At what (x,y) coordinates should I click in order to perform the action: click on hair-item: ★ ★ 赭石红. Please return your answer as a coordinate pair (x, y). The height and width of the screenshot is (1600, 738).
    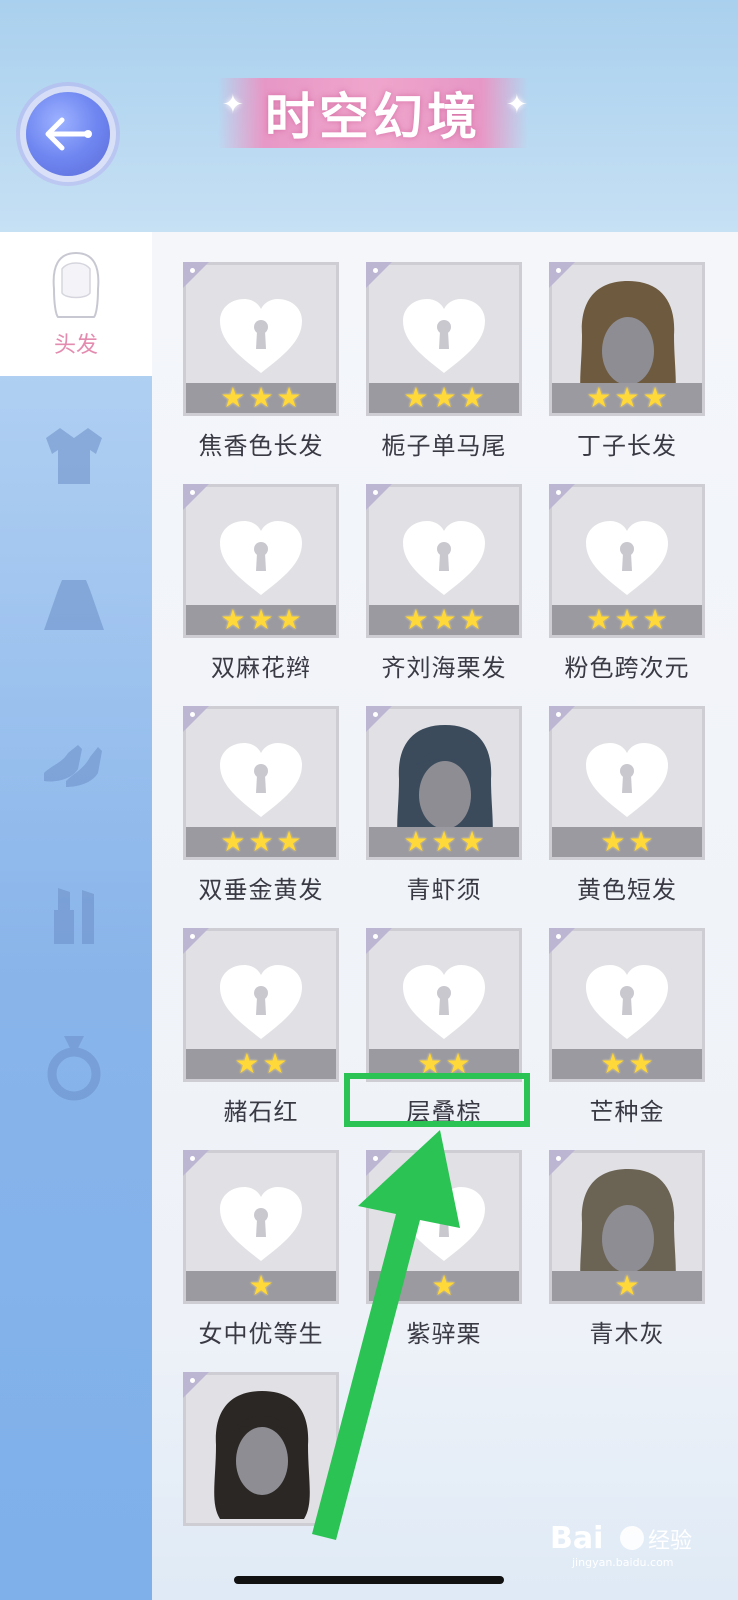
    Looking at the image, I should click on (261, 1027).